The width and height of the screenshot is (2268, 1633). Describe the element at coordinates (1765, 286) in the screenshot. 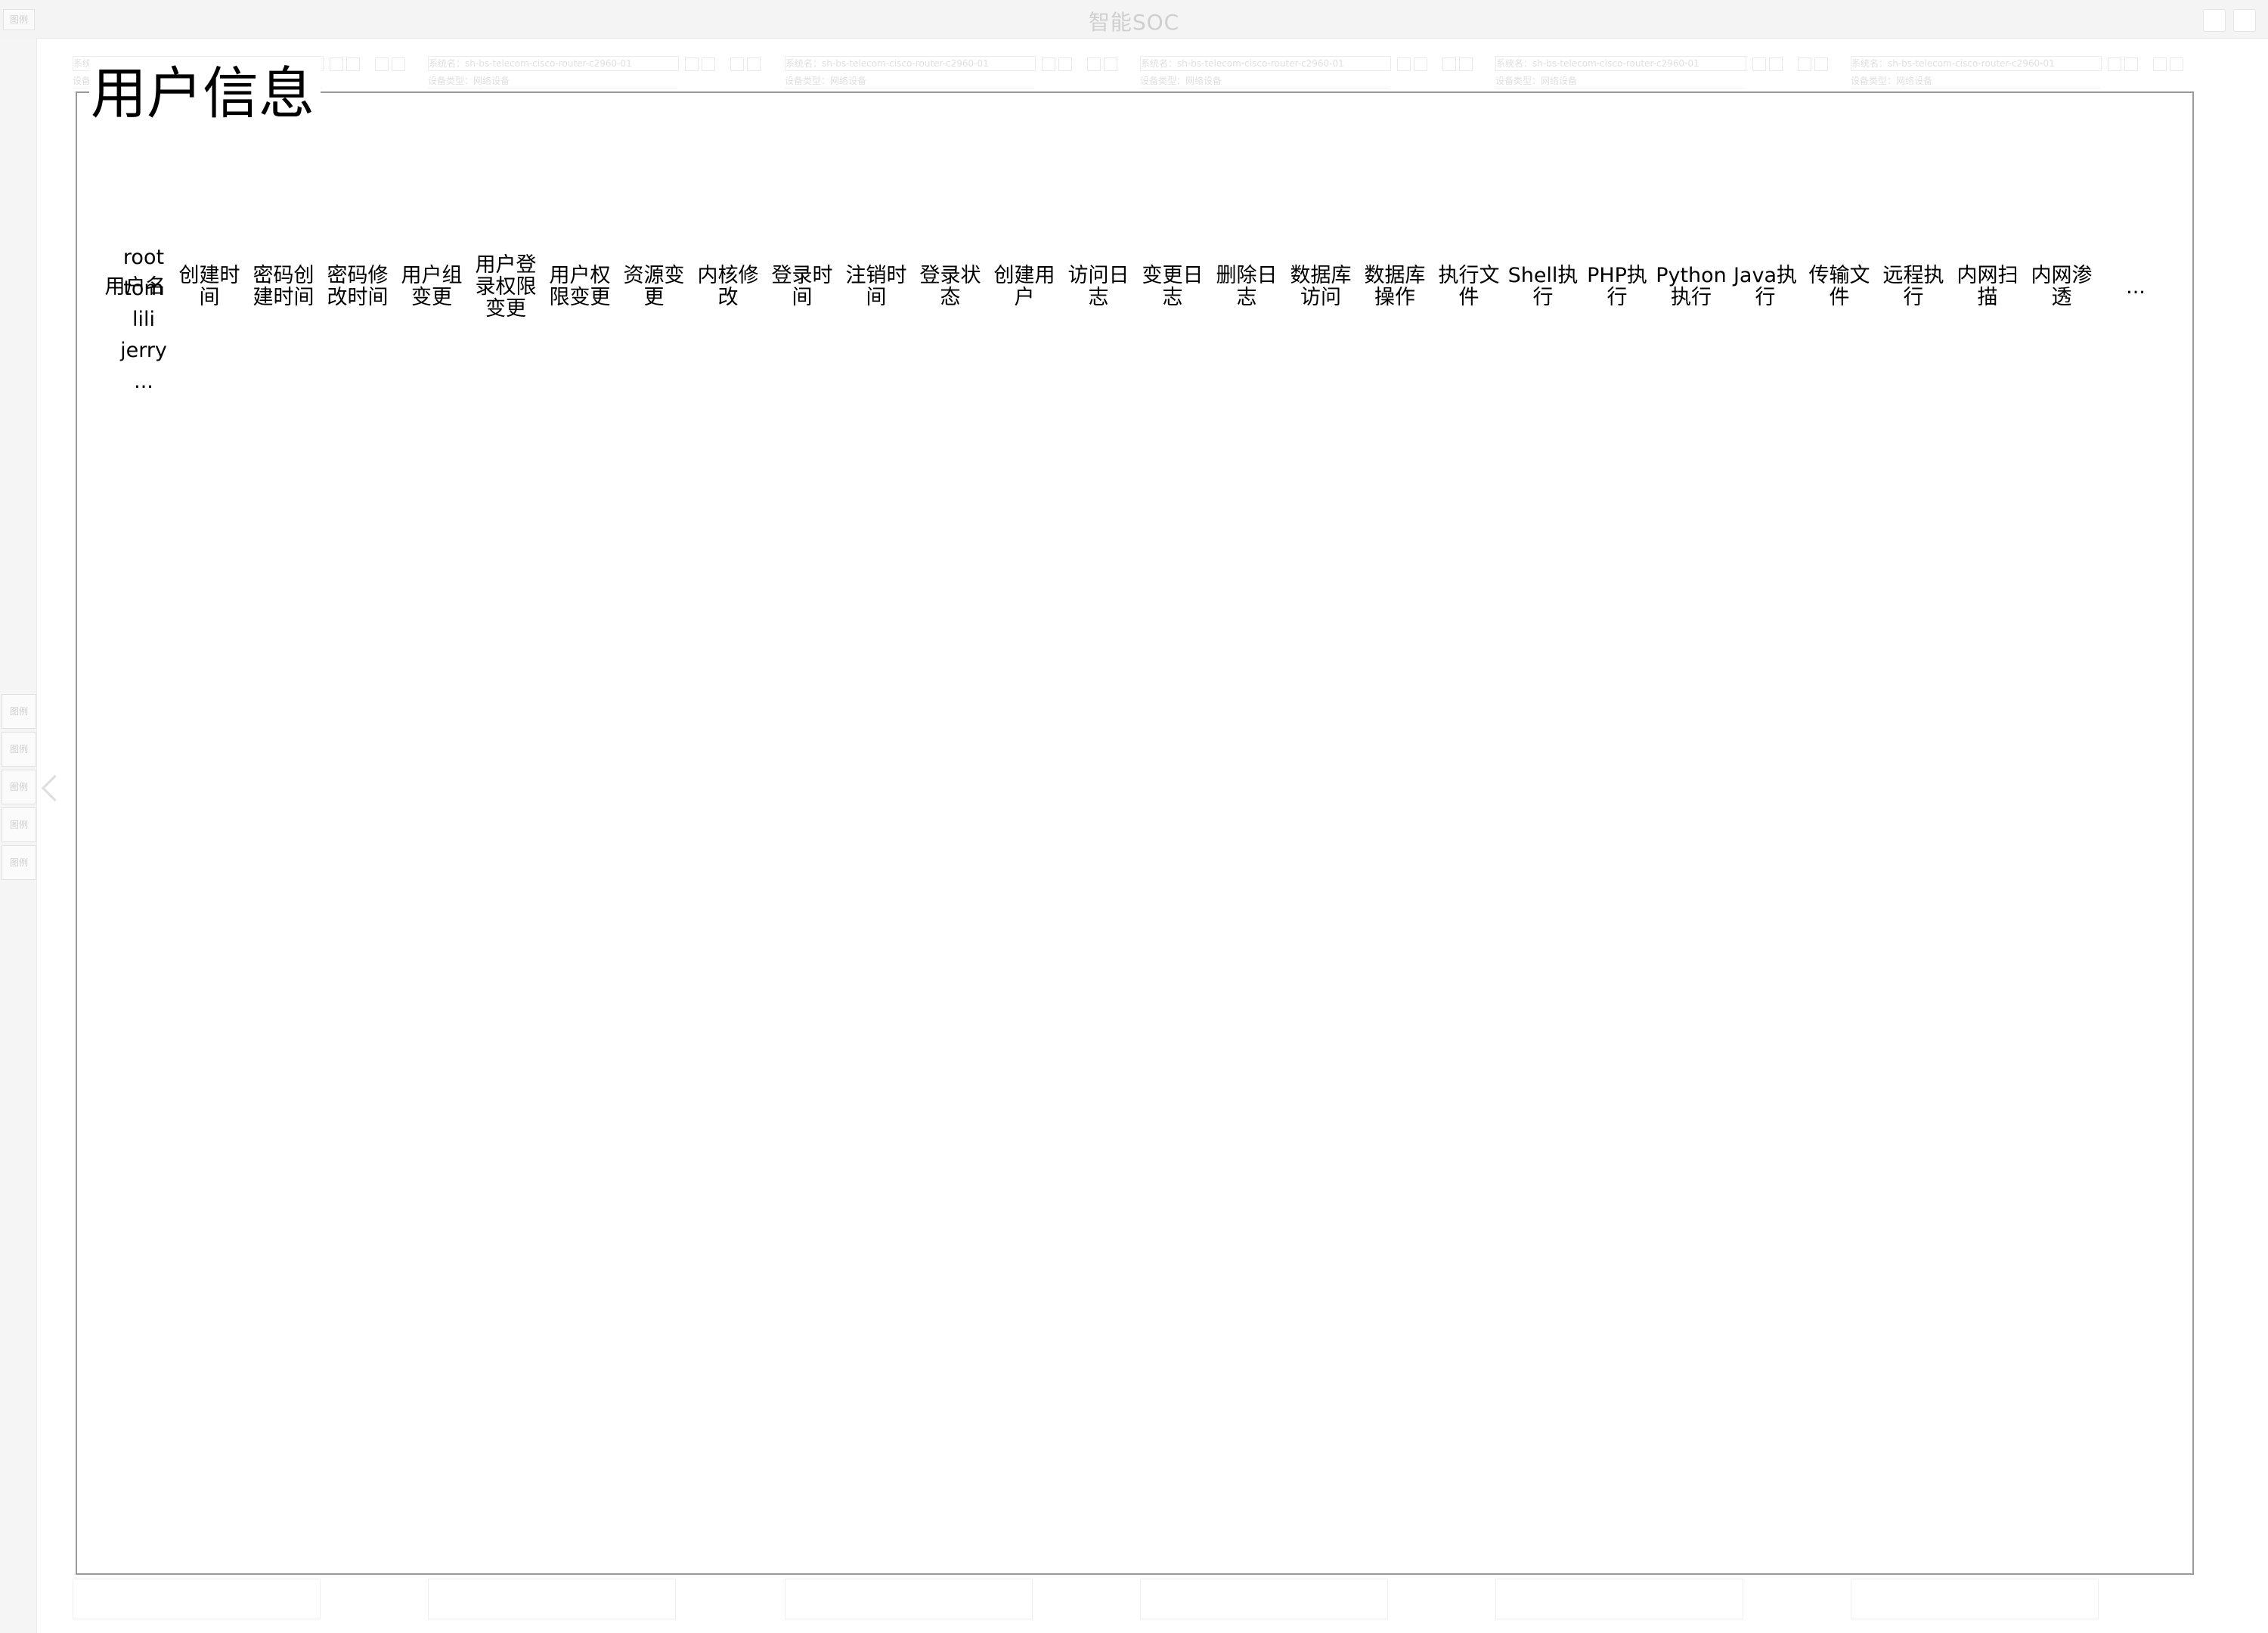

I see `column-header: Java执行` at that location.